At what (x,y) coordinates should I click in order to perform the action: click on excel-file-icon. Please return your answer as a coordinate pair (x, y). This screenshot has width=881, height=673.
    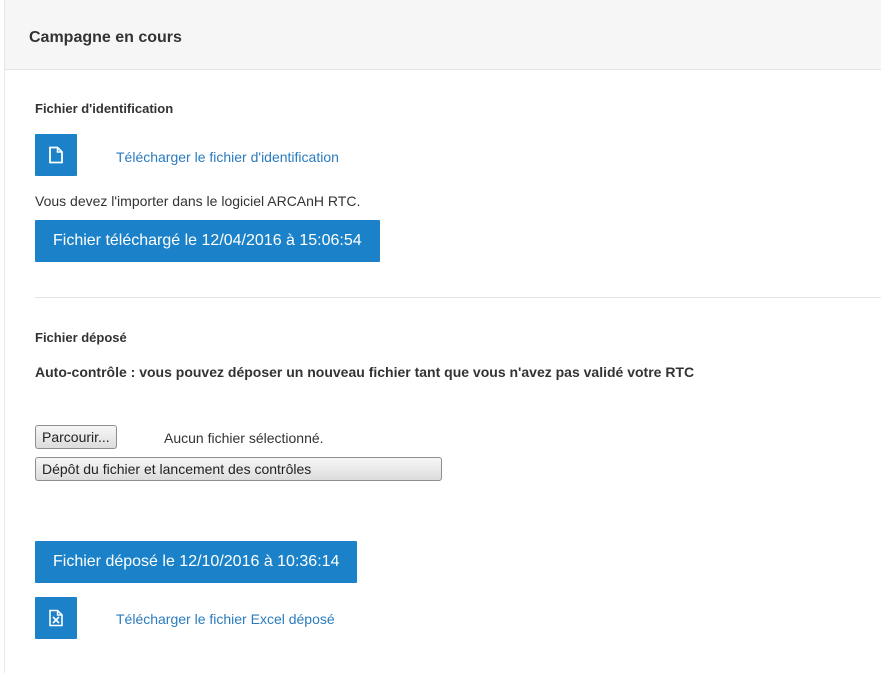
    Looking at the image, I should click on (56, 618).